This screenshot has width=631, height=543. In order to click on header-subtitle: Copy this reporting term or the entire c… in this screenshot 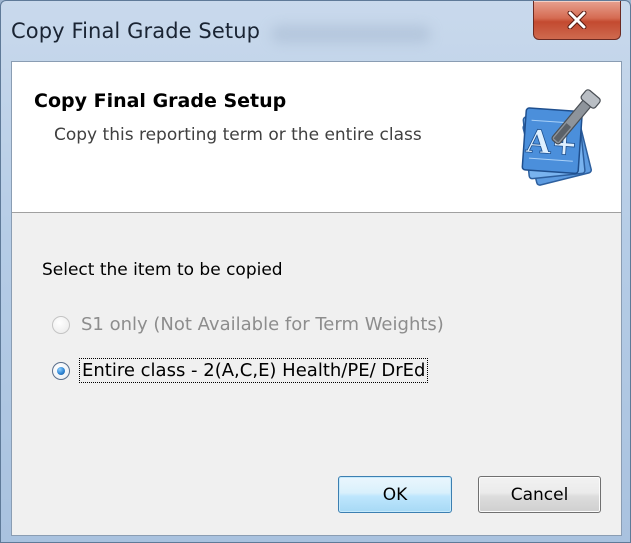, I will do `click(238, 135)`.